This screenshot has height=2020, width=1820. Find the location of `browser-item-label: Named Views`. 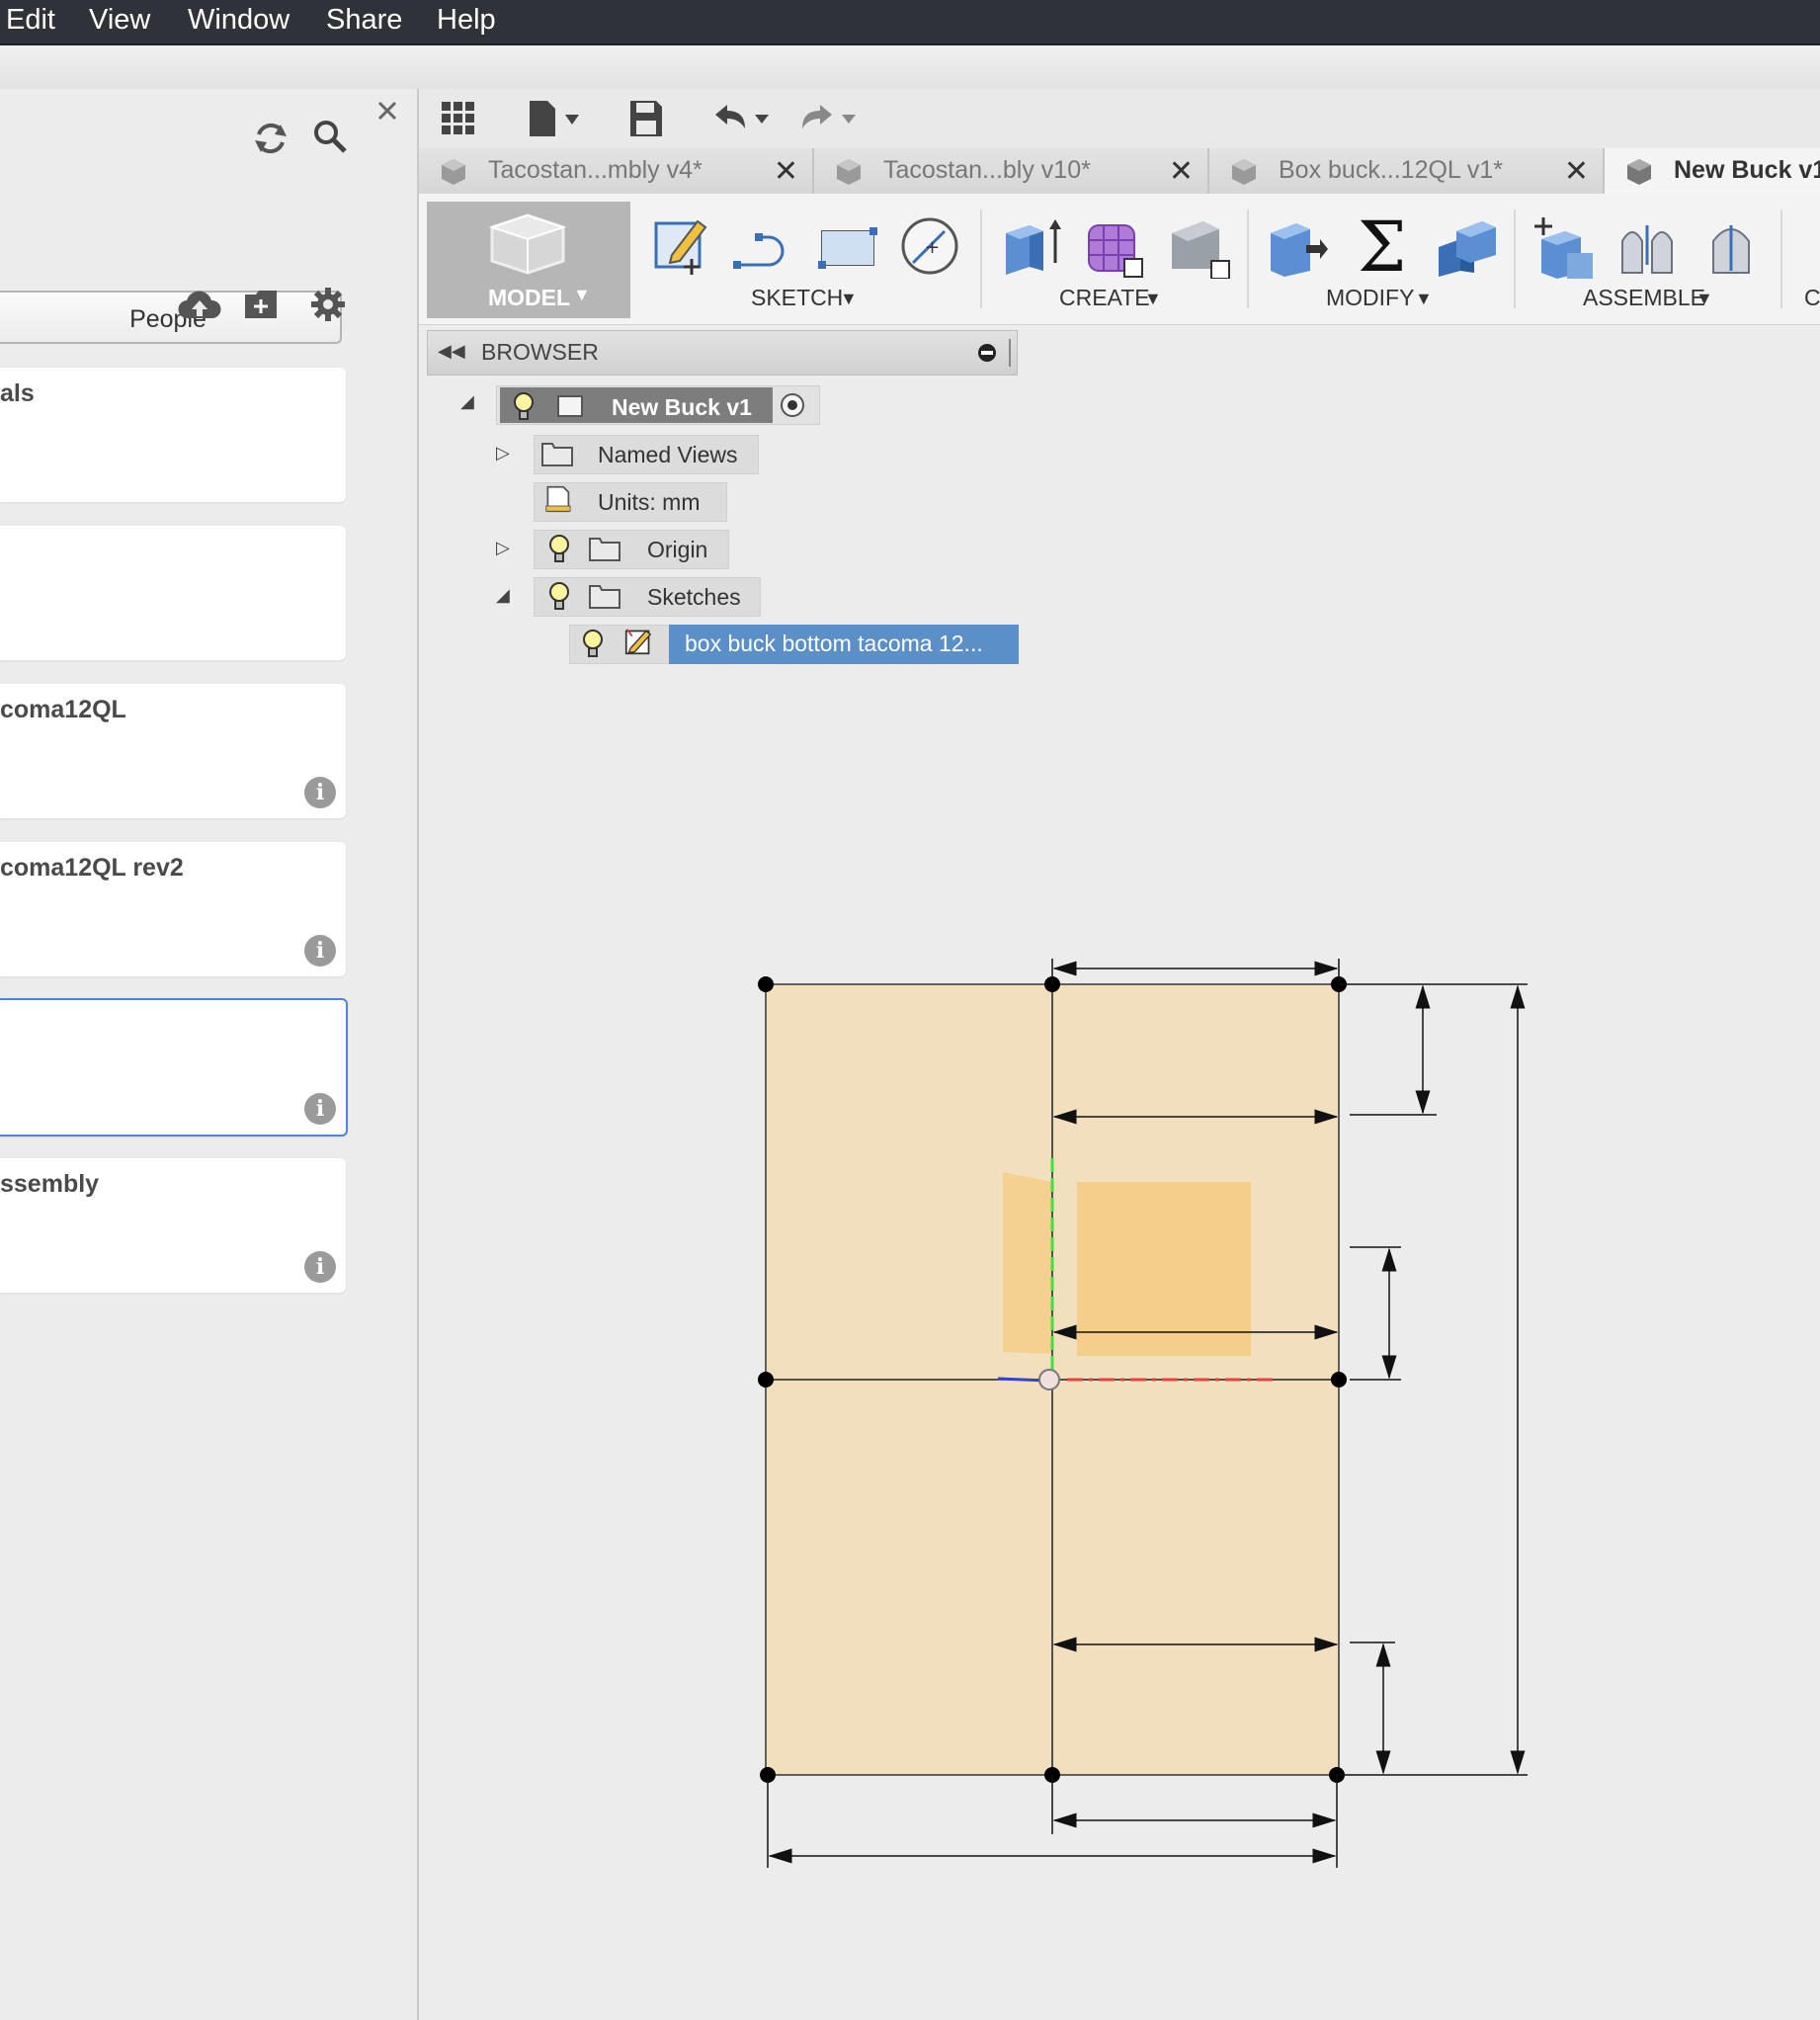

browser-item-label: Named Views is located at coordinates (668, 454).